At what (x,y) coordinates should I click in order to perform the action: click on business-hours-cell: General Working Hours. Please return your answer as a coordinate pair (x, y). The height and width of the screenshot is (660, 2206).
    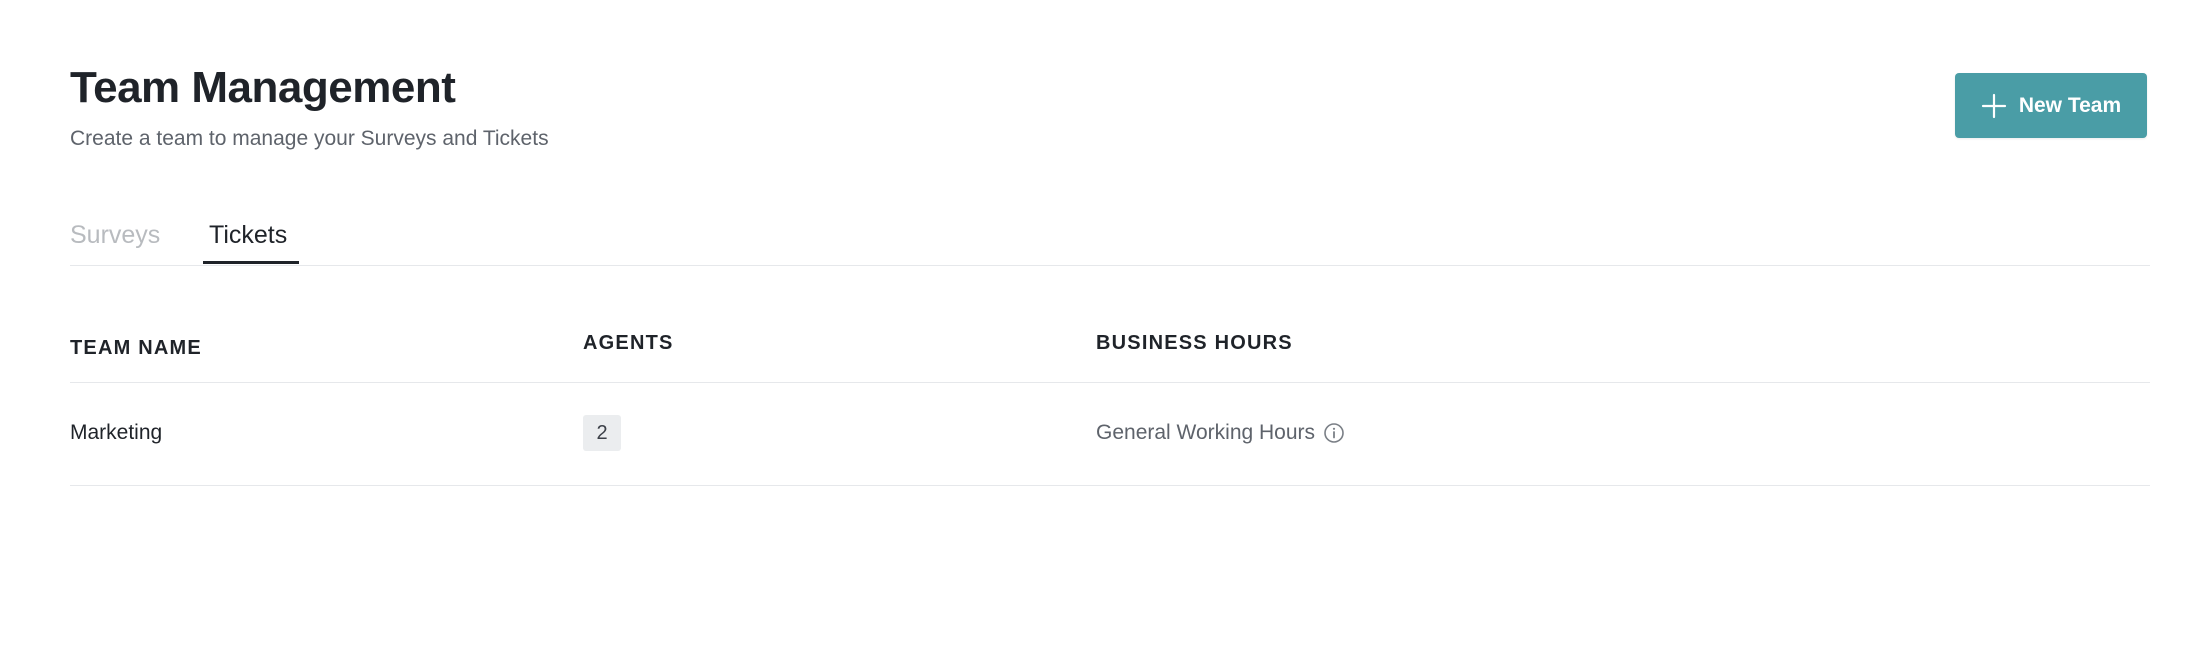
    Looking at the image, I should click on (1220, 433).